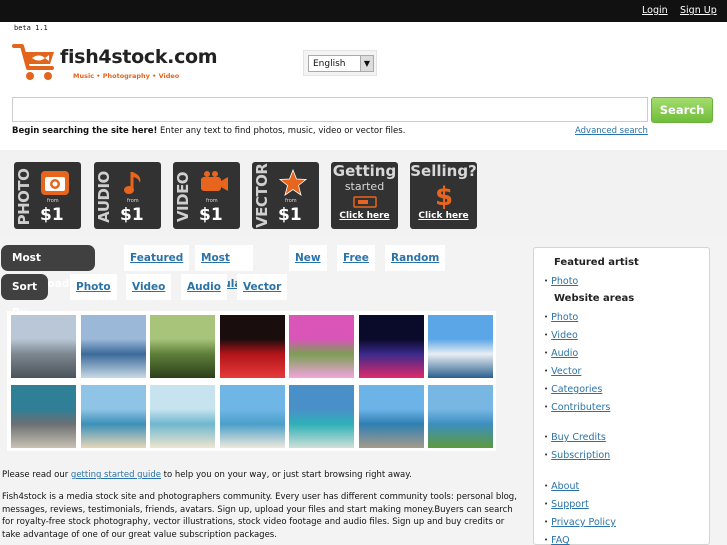 The height and width of the screenshot is (545, 727). Describe the element at coordinates (55, 183) in the screenshot. I see `camera-icon` at that location.